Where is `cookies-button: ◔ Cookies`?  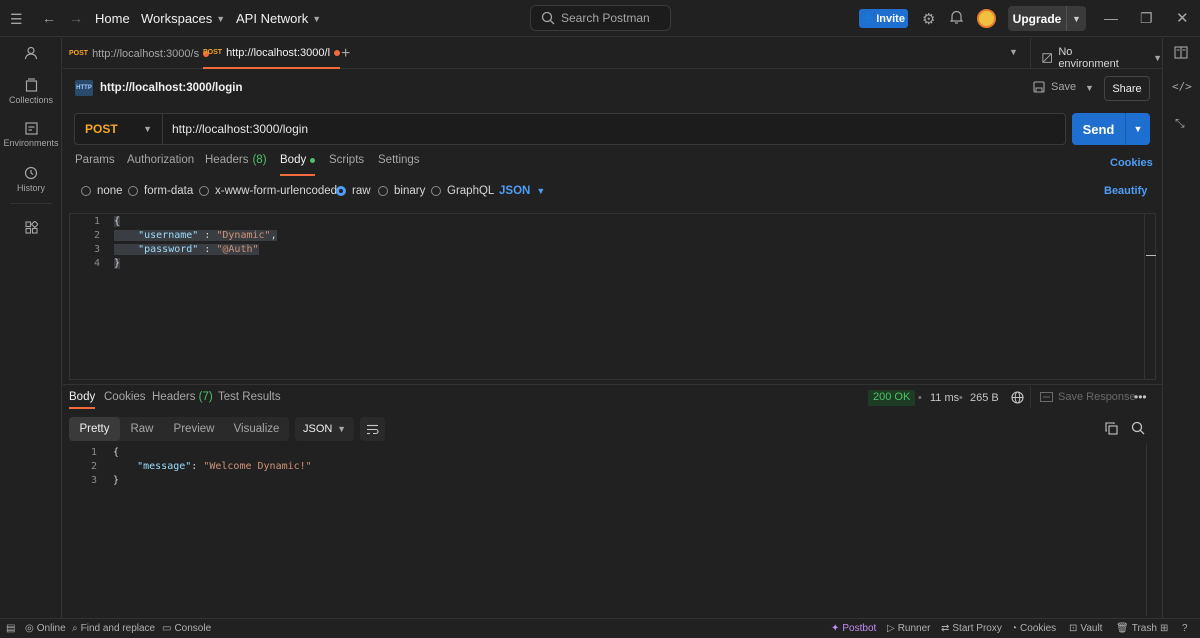 cookies-button: ◔ Cookies is located at coordinates (1033, 628).